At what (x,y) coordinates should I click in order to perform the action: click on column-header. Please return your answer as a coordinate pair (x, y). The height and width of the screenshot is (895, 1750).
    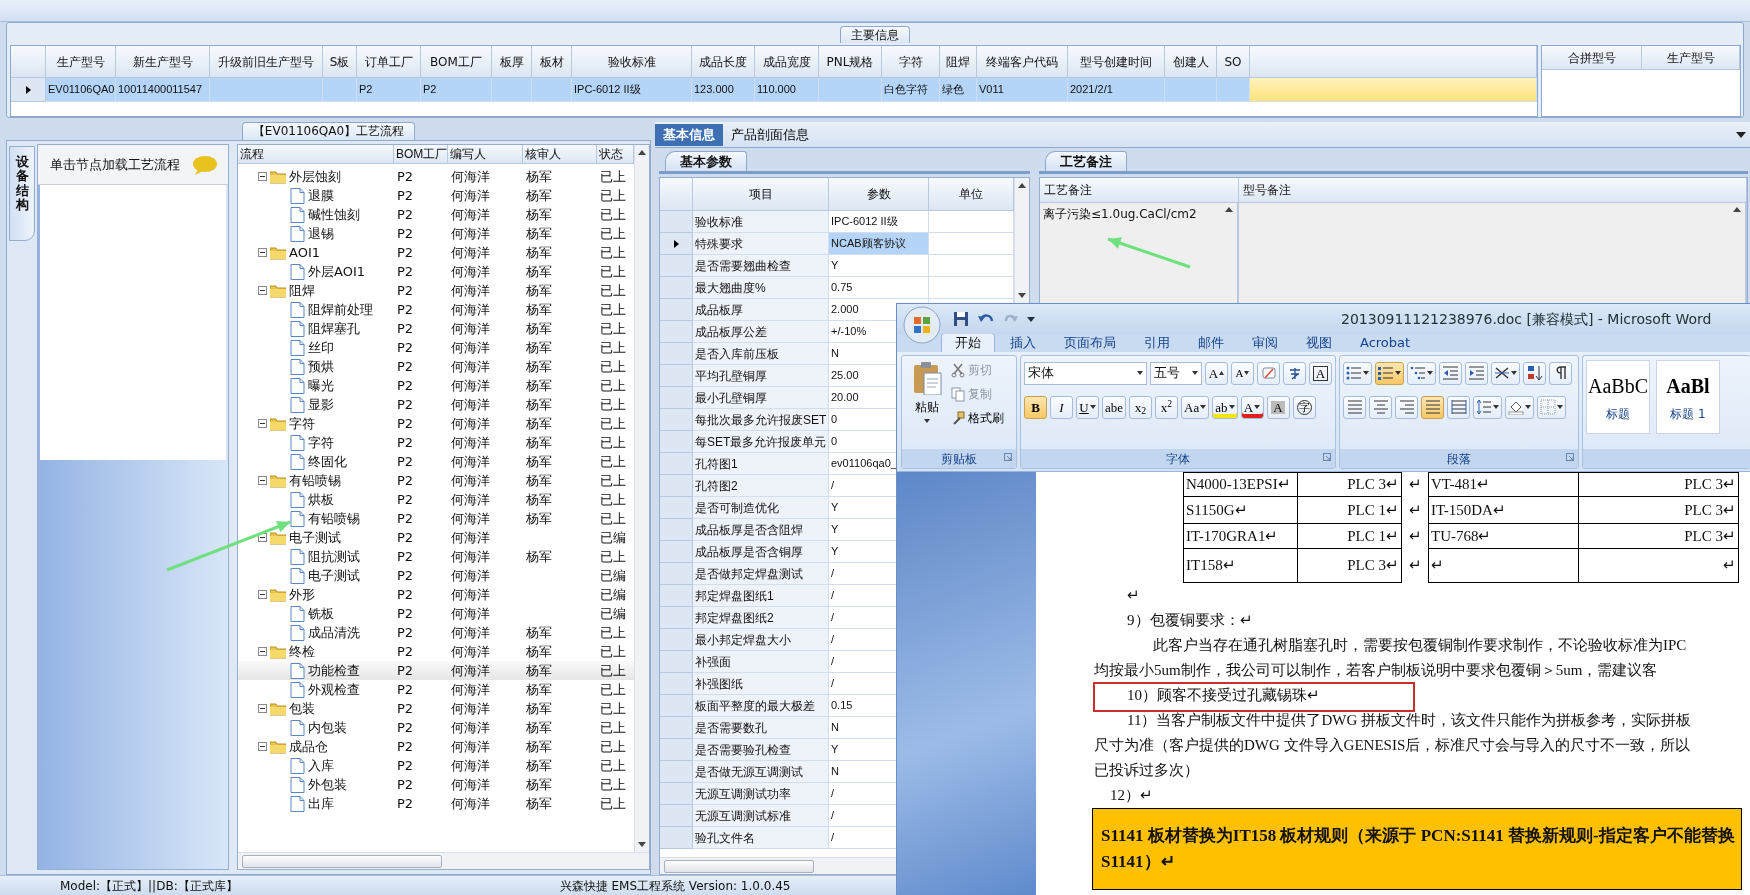
    Looking at the image, I should click on (1393, 62).